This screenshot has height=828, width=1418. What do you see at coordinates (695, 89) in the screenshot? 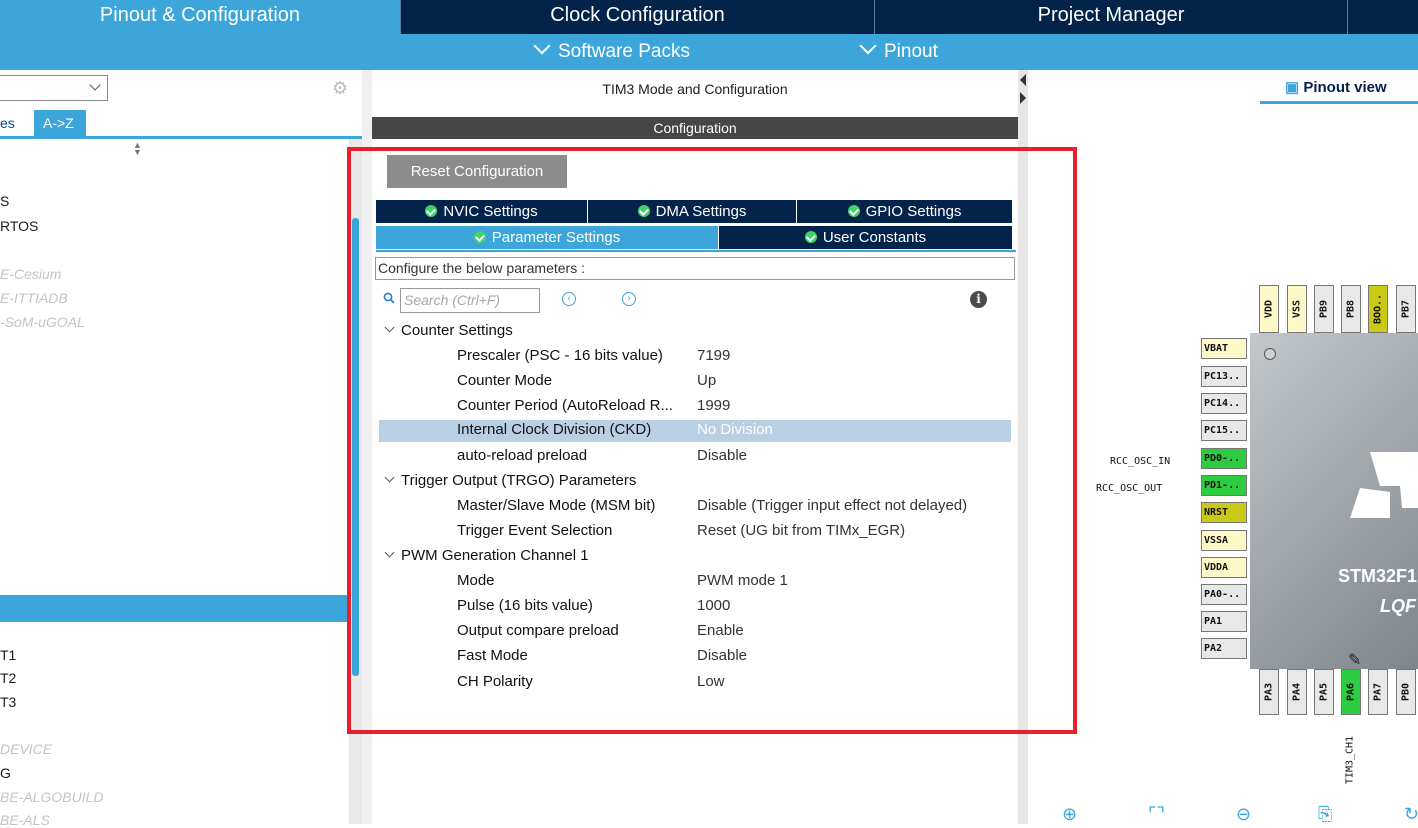
I see `mode-title: TIM3 Mode and Configuration` at bounding box center [695, 89].